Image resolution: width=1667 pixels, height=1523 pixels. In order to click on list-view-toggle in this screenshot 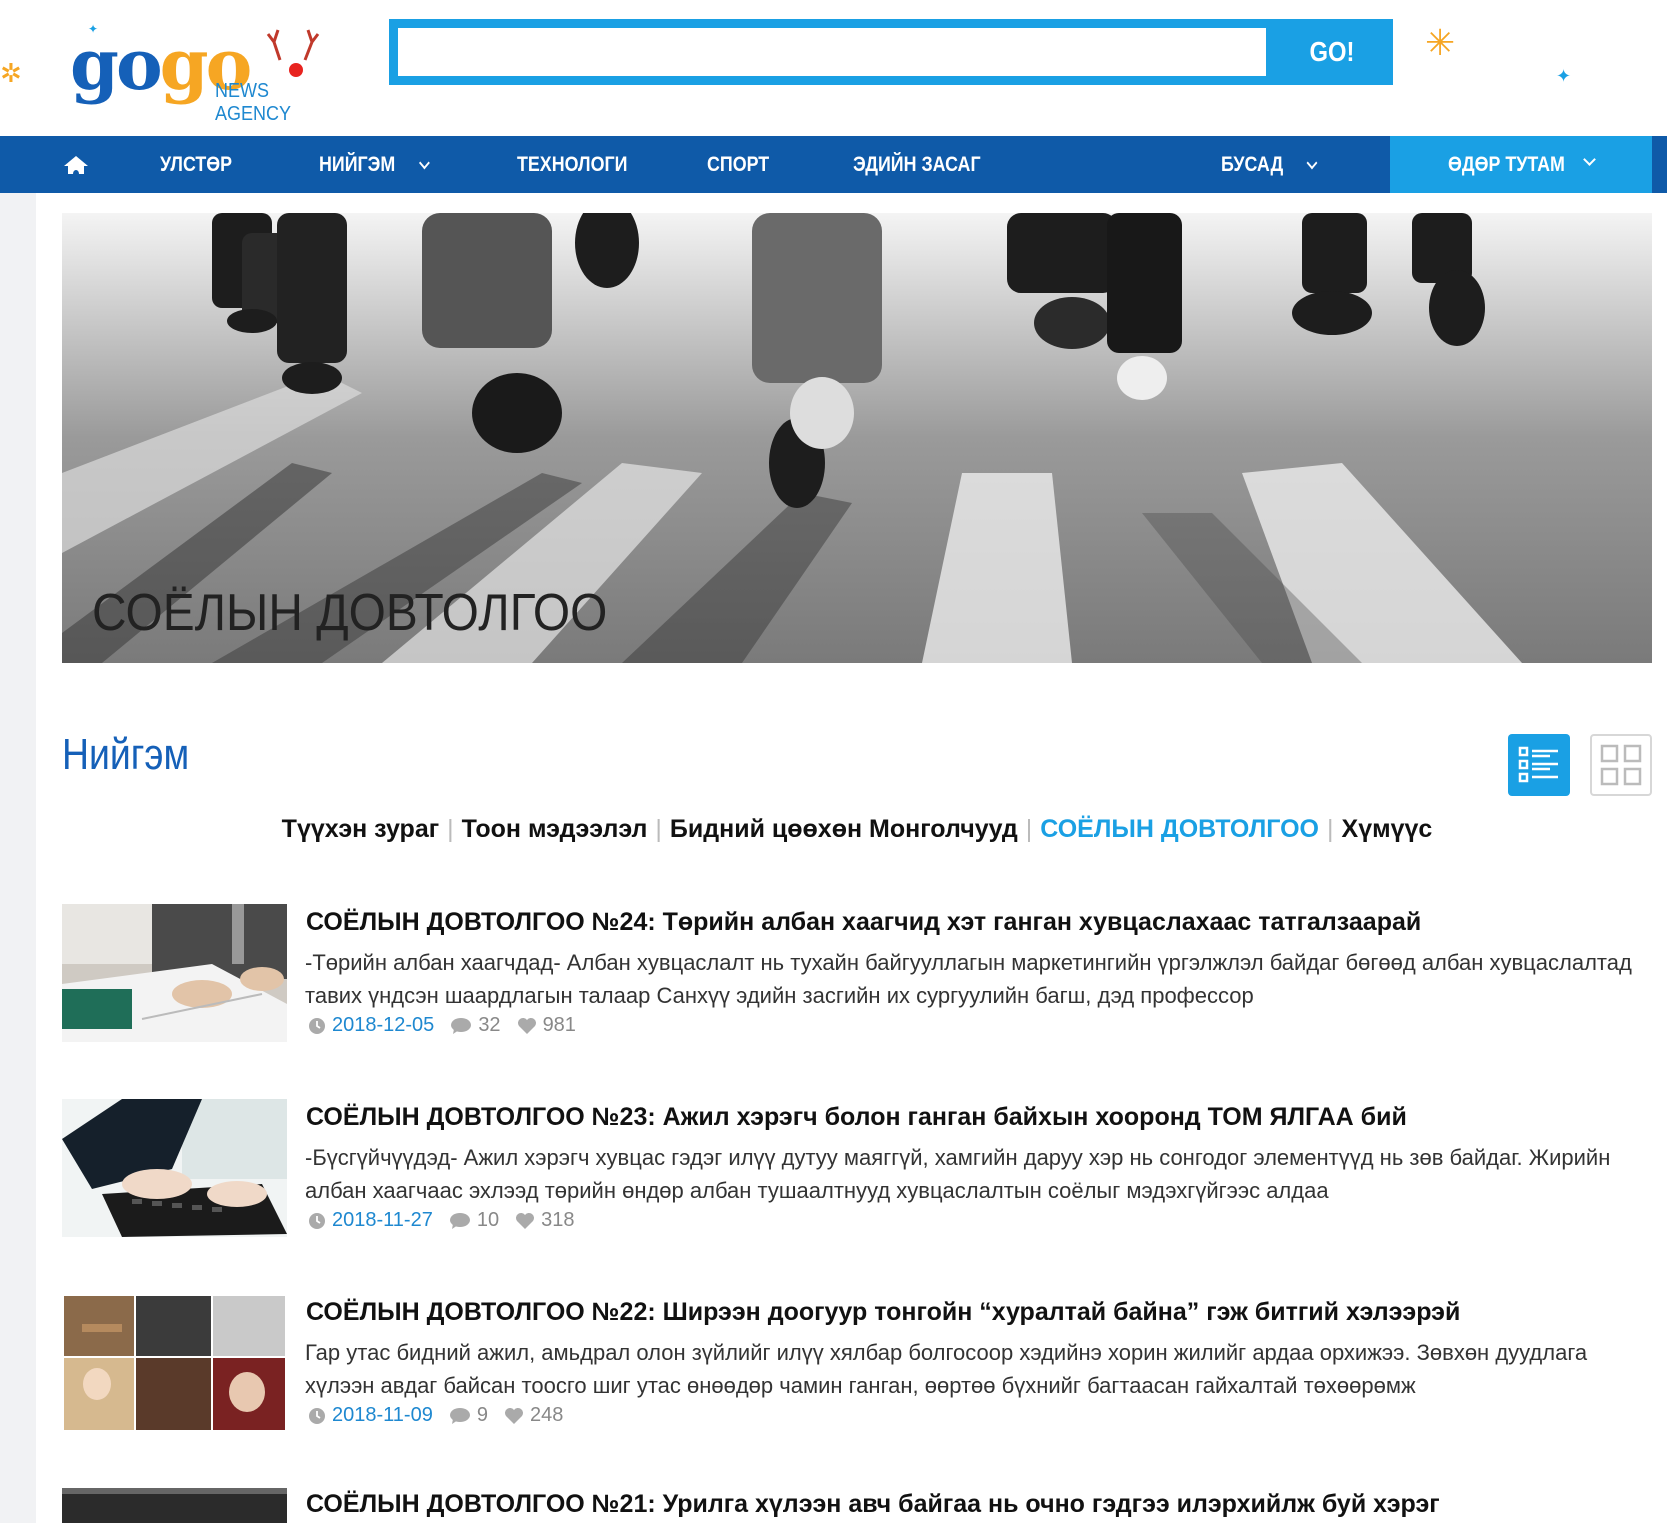, I will do `click(1539, 765)`.